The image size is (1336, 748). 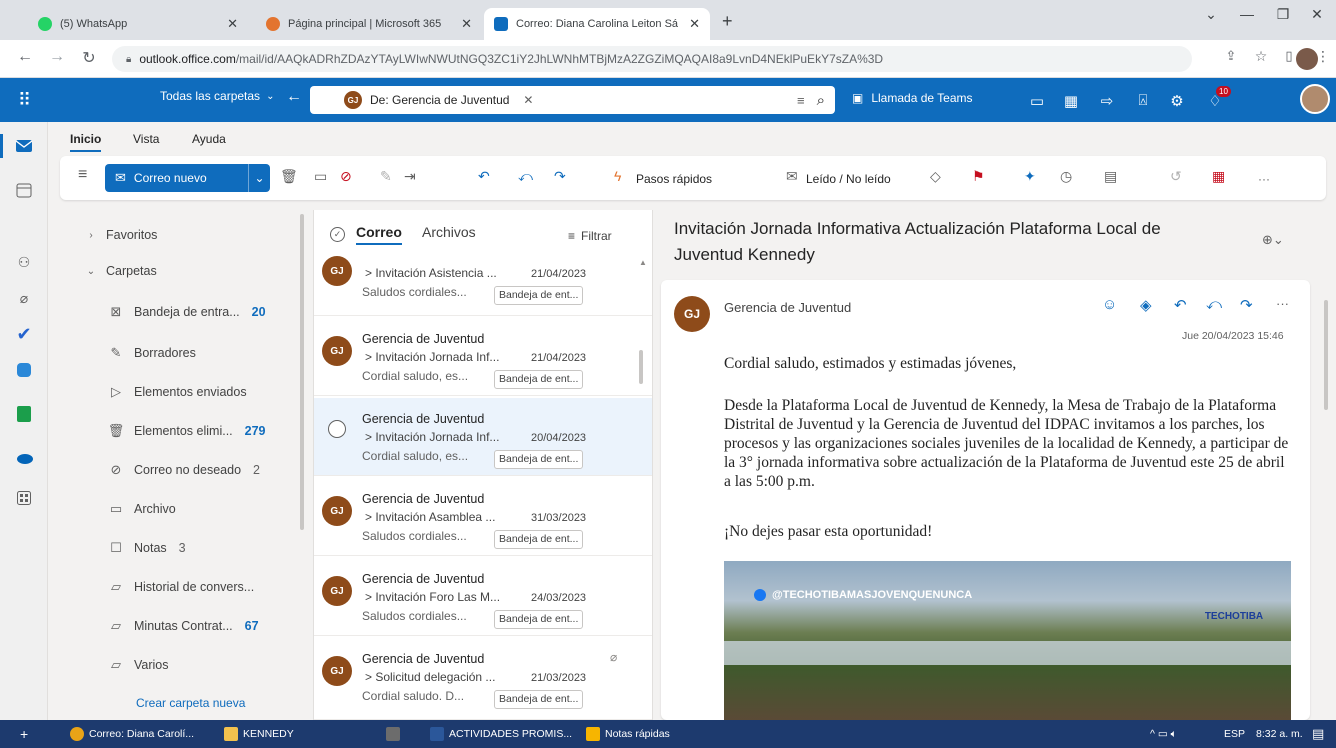 I want to click on reading-scrollbar, so click(x=1326, y=355).